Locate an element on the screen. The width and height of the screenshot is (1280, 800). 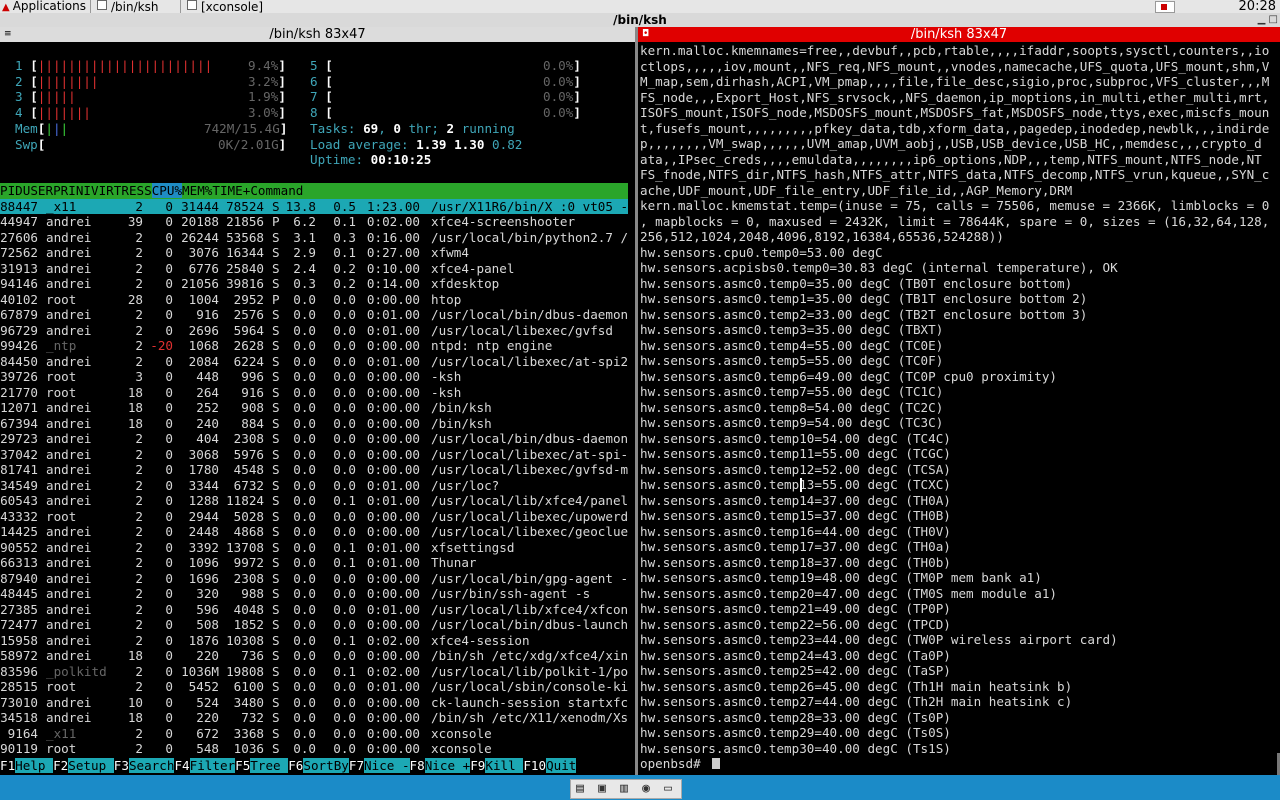
tray-indicator-icon is located at coordinates (1165, 7).